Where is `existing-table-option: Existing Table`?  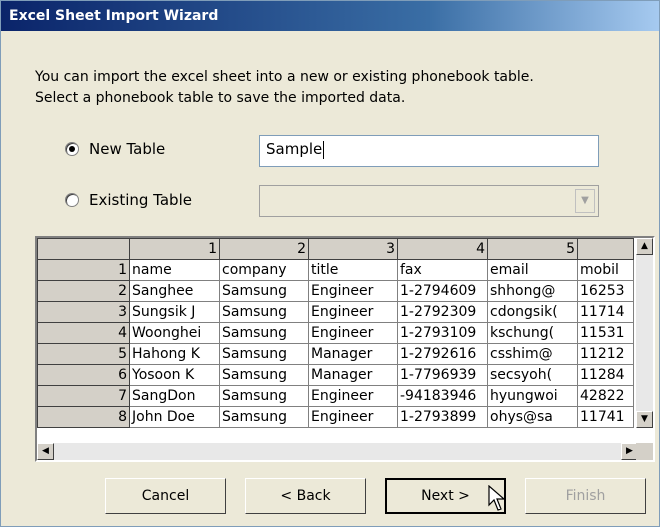 existing-table-option: Existing Table is located at coordinates (128, 200).